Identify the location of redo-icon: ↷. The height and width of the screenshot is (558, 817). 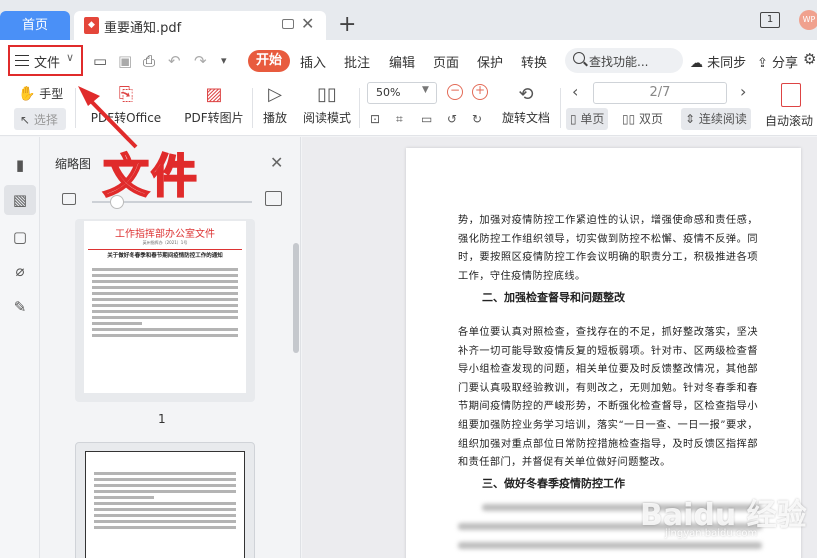
(200, 61).